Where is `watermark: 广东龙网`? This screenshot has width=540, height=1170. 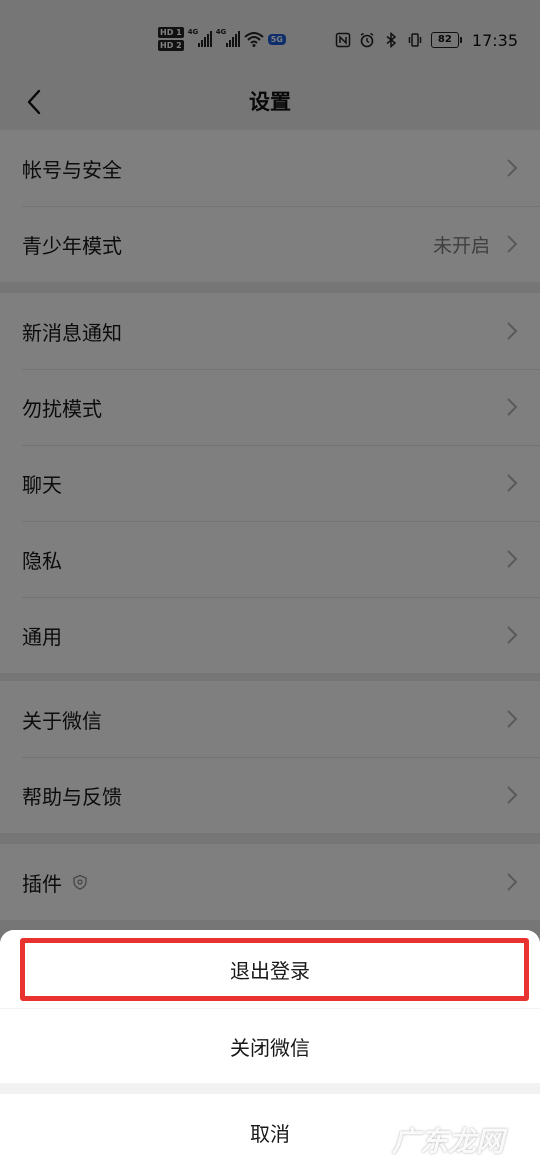
watermark: 广东龙网 is located at coordinates (447, 1141).